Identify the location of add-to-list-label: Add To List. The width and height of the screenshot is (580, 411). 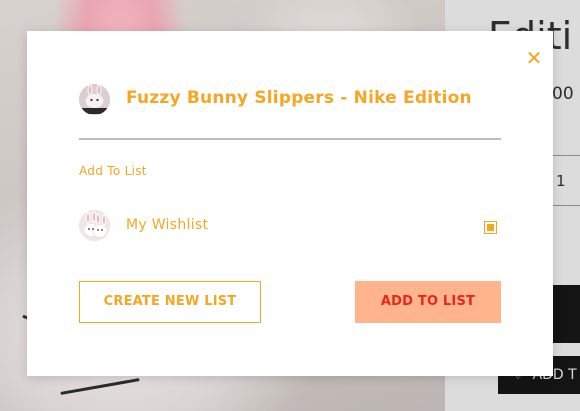
(113, 171).